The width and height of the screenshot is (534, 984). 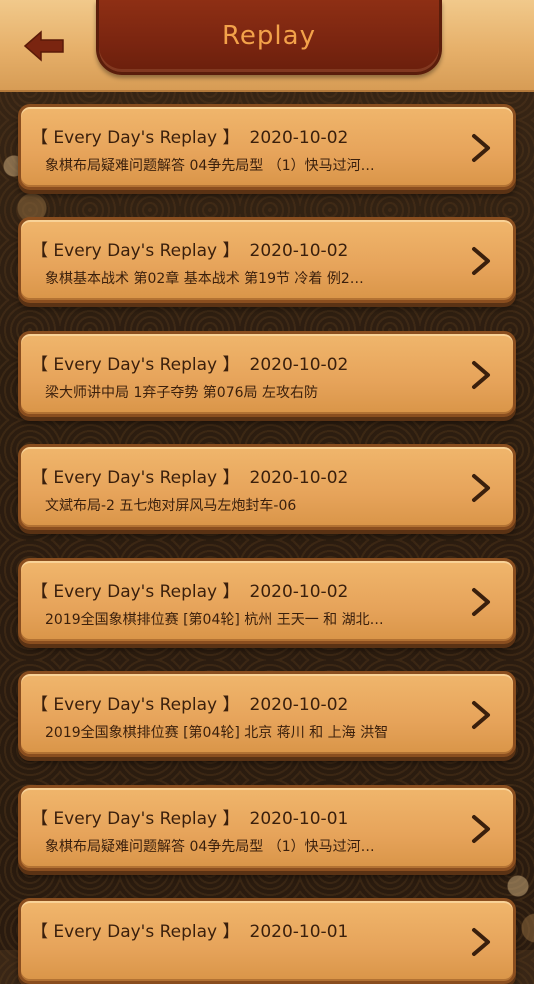 I want to click on list-item: 【 Every Day's Replay 】 2020-10-01, so click(x=267, y=941).